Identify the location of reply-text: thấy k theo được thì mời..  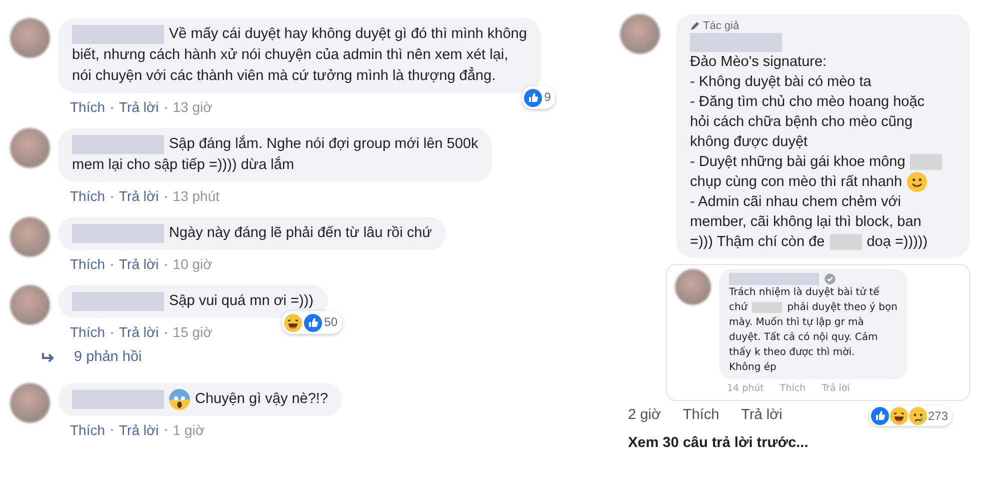
(792, 353).